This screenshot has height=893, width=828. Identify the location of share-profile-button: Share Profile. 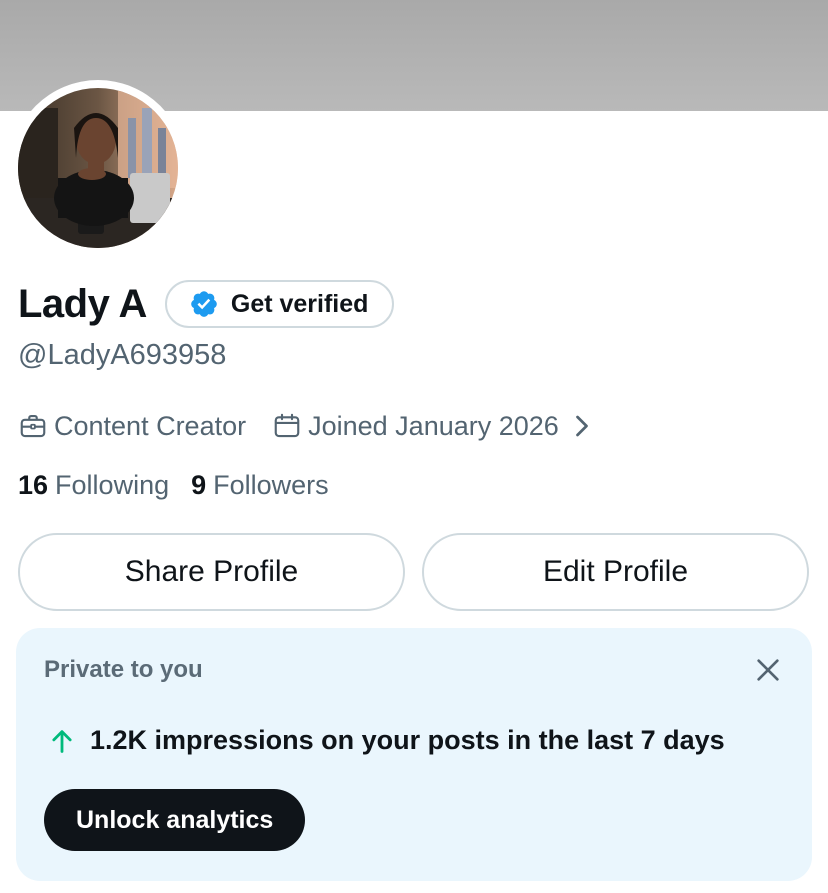
(211, 572).